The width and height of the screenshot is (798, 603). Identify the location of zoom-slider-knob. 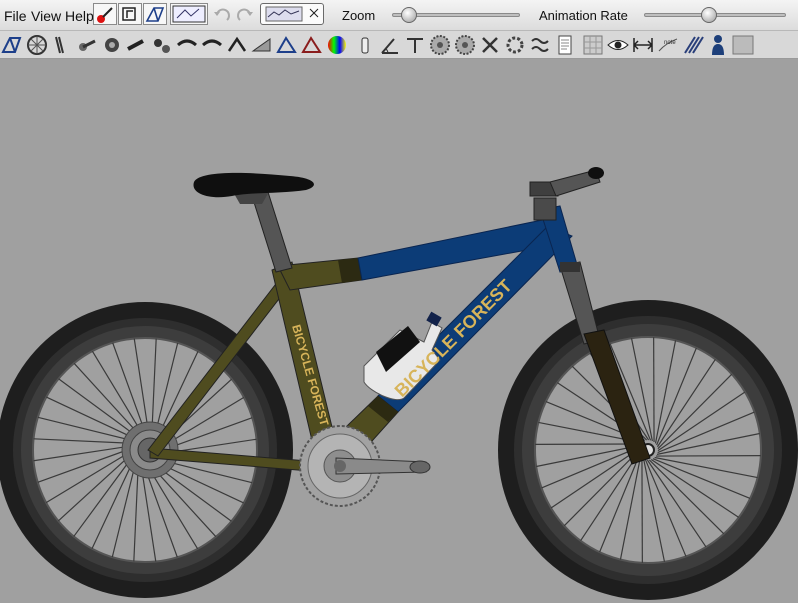
(408, 15).